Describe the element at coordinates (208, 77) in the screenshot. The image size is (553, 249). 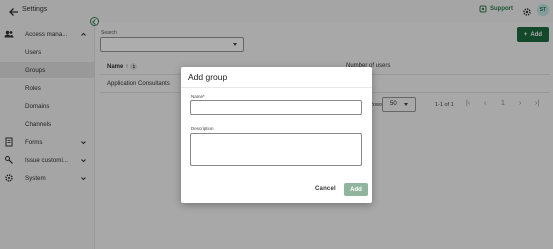
I see `dialog-title: Add group` at that location.